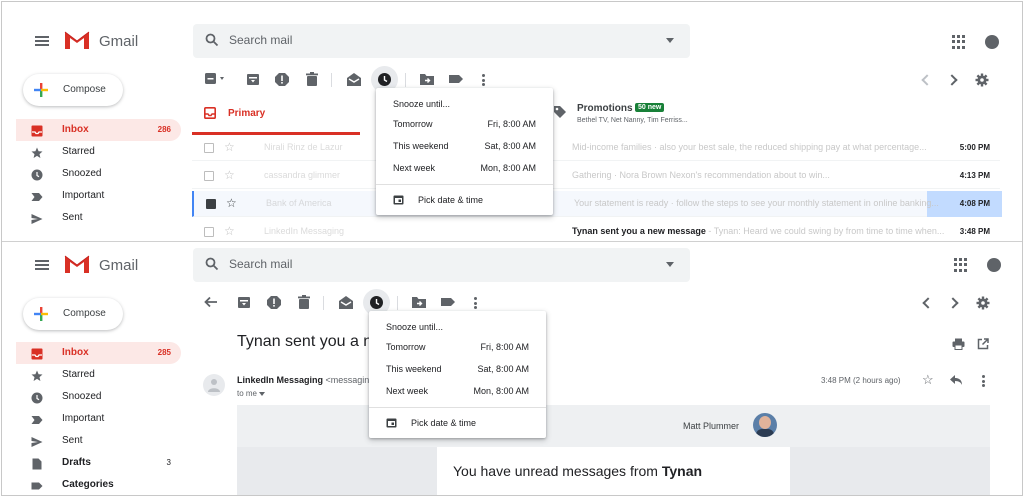 Image resolution: width=1024 pixels, height=497 pixels. Describe the element at coordinates (98, 130) in the screenshot. I see `sidebar-item-inbox: Inbox 286` at that location.